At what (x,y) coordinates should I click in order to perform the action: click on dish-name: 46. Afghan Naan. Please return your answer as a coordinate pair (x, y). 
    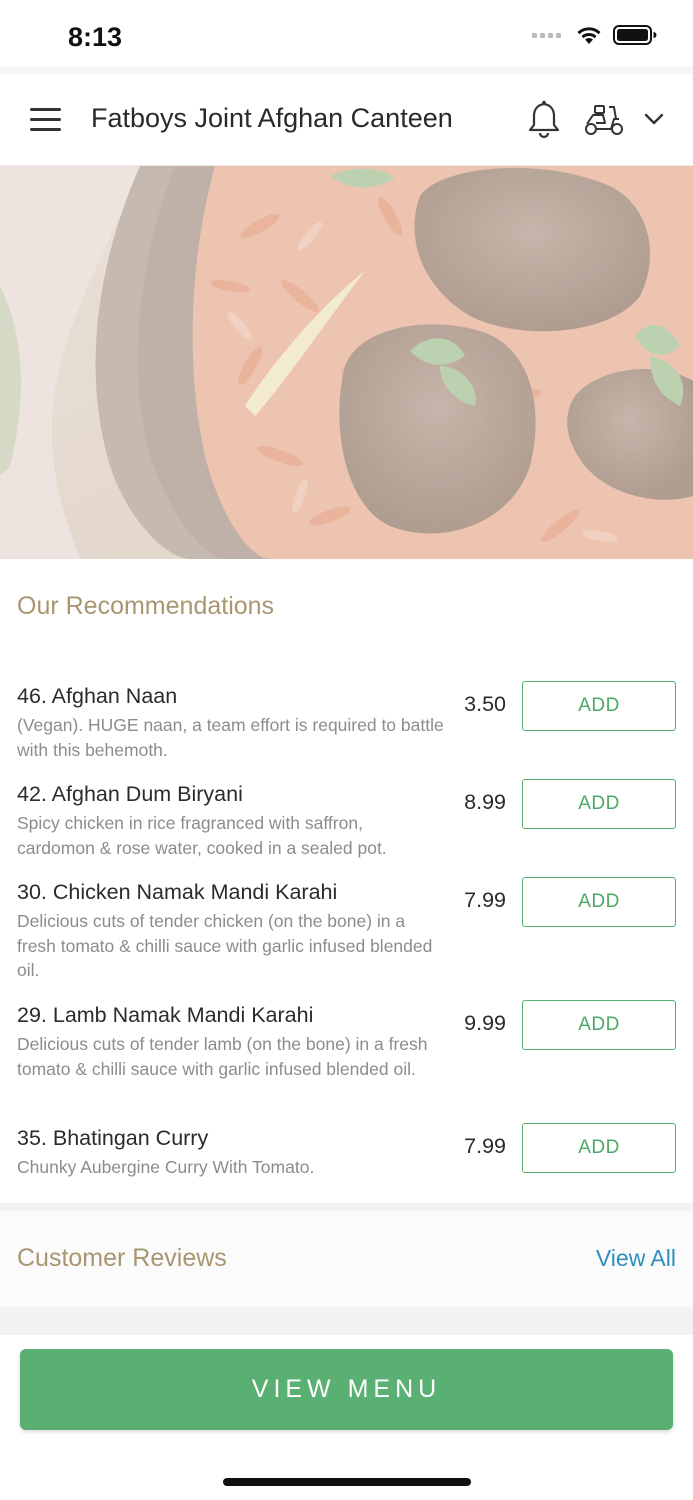
    Looking at the image, I should click on (97, 696).